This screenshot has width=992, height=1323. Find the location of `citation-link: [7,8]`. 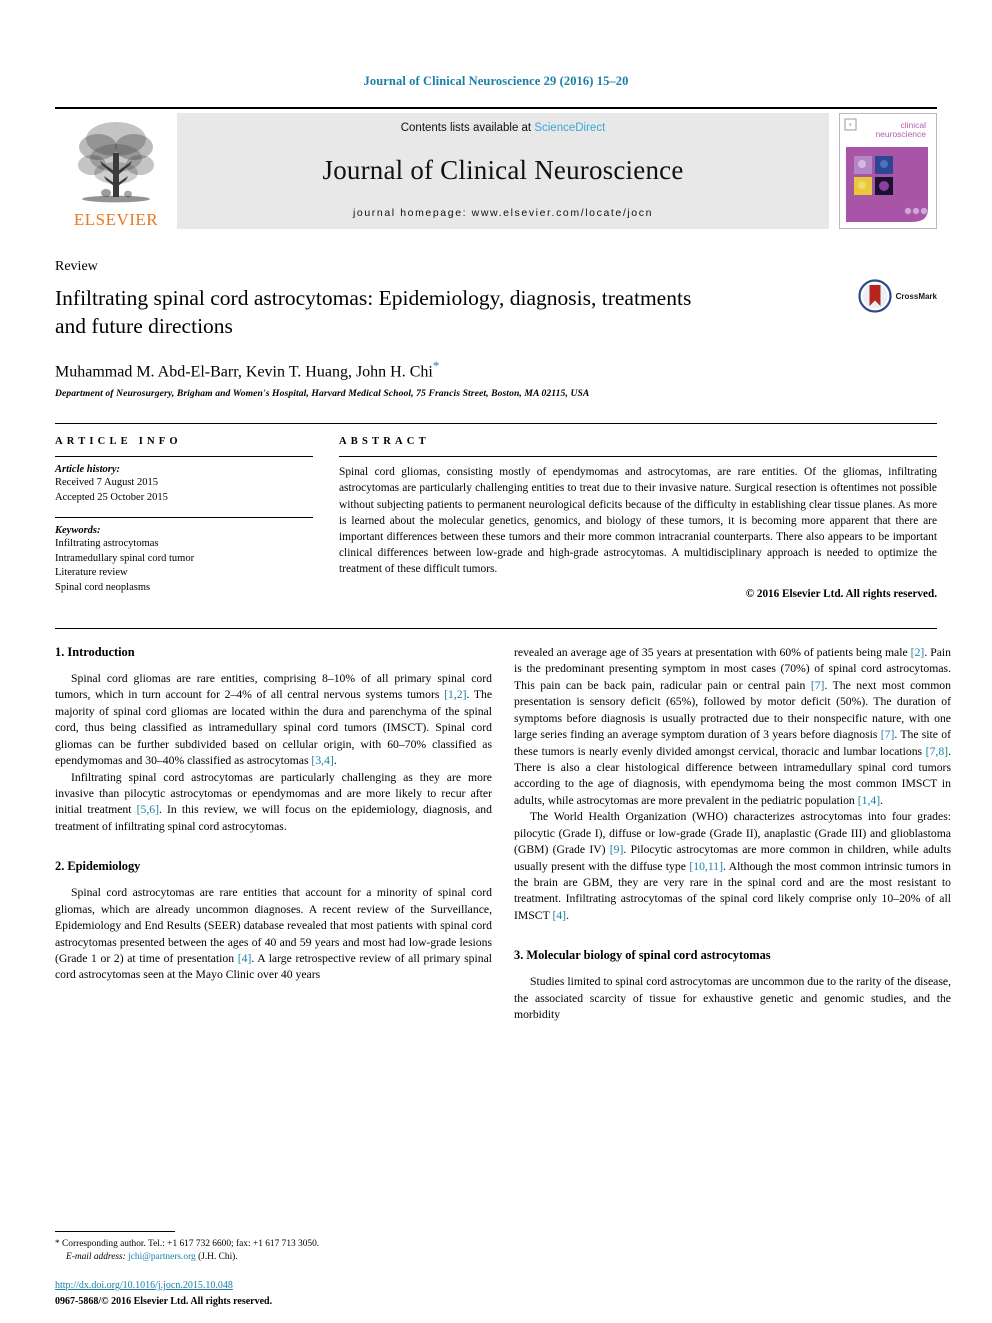

citation-link: [7,8] is located at coordinates (937, 751).